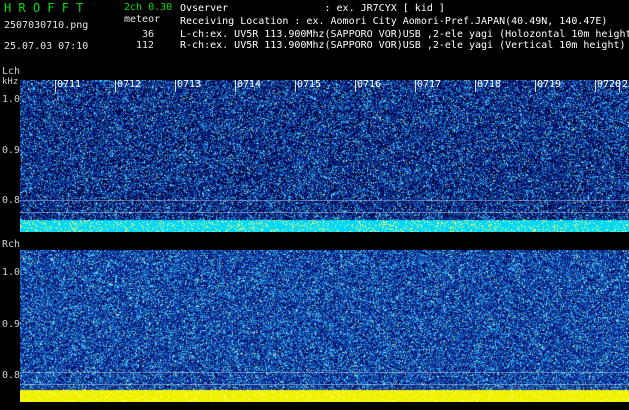 This screenshot has width=629, height=410. What do you see at coordinates (429, 84) in the screenshot?
I see `time-tick: 0717` at bounding box center [429, 84].